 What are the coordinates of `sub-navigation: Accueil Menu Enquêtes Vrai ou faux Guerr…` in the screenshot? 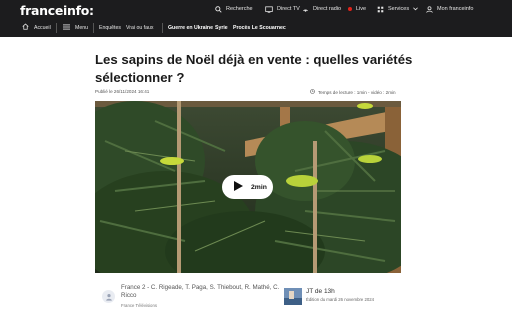 It's located at (256, 27).